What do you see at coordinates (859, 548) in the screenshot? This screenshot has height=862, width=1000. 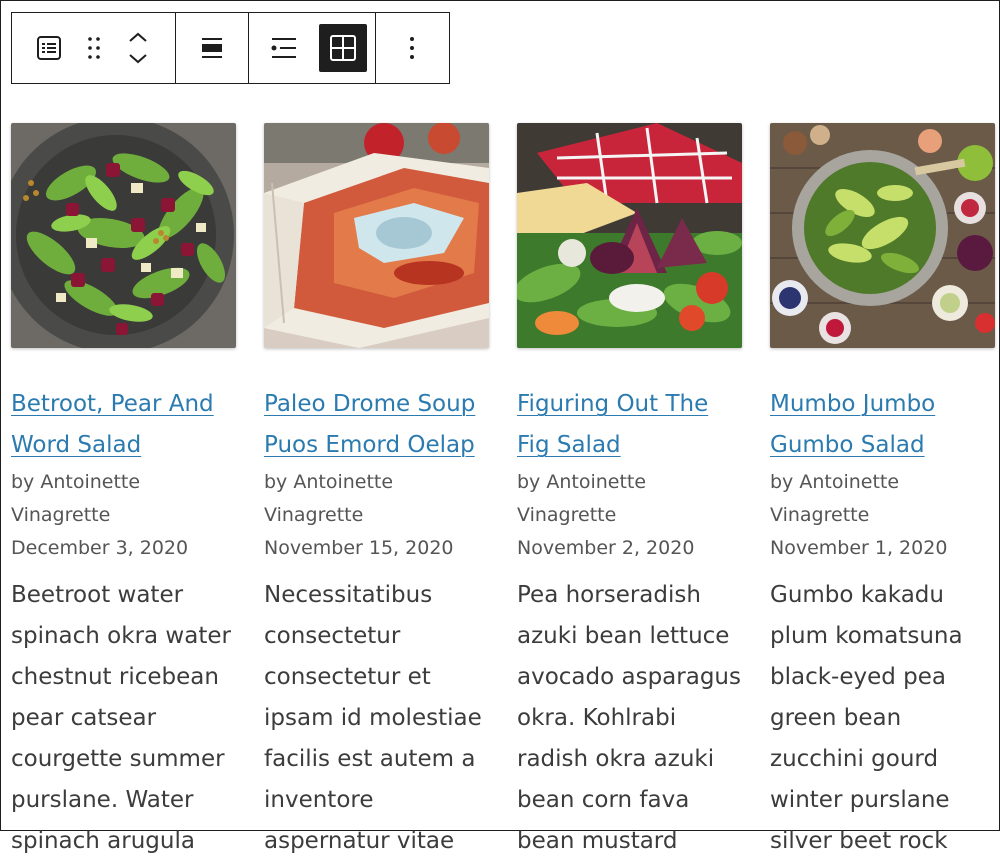 I see `post-date: November 1, 2020` at bounding box center [859, 548].